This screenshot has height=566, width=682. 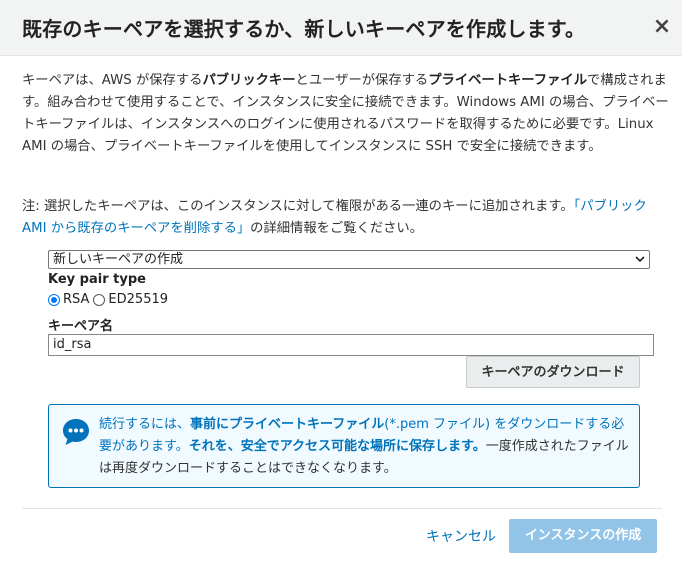 I want to click on keypair-option-select: 新しいキーペアの作成, so click(x=349, y=259).